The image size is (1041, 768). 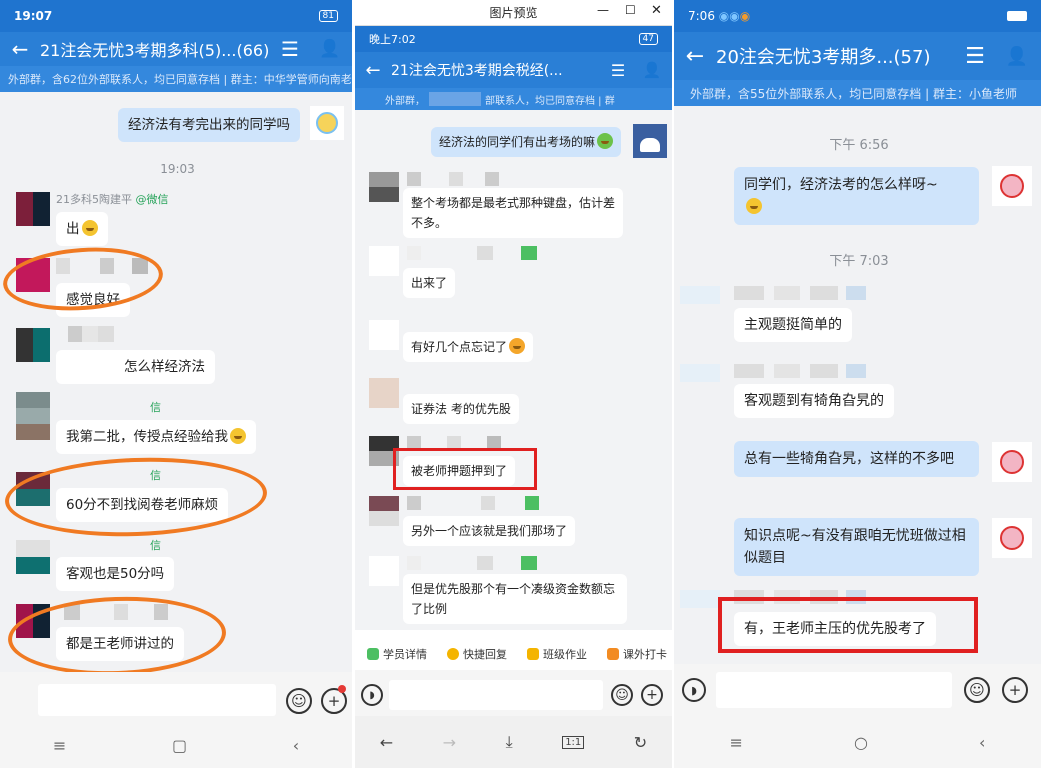 What do you see at coordinates (640, 742) in the screenshot?
I see `rotate-icon: ↻` at bounding box center [640, 742].